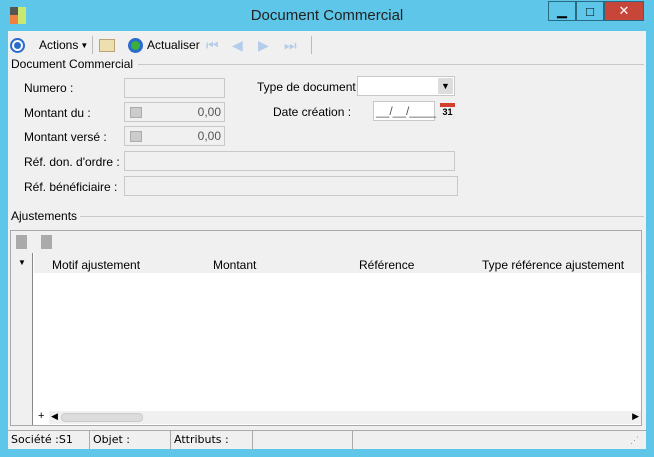 The width and height of the screenshot is (654, 457). Describe the element at coordinates (54, 416) in the screenshot. I see `scroll-left-icon: ◀` at that location.